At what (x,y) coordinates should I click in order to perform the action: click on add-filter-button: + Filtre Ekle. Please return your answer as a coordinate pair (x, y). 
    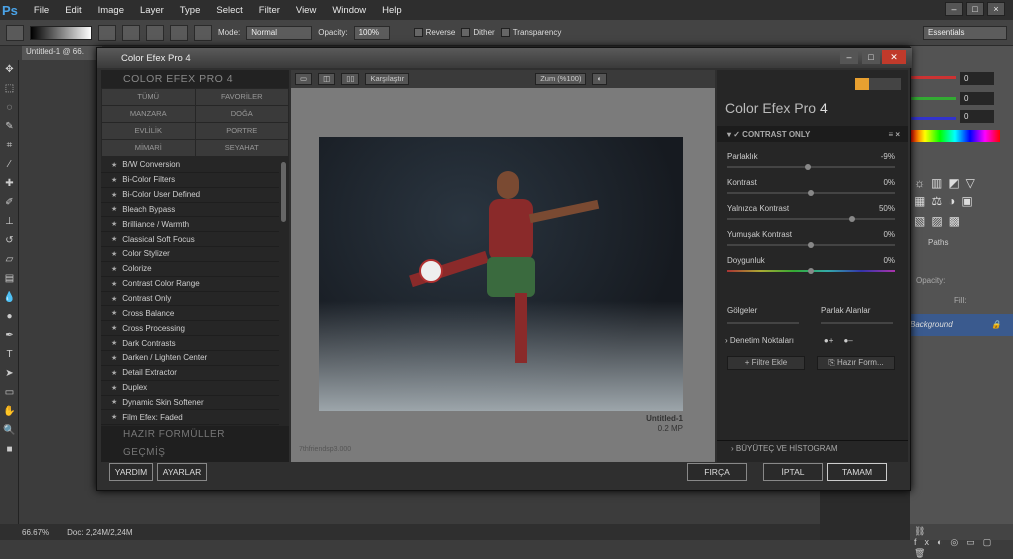
    Looking at the image, I should click on (766, 363).